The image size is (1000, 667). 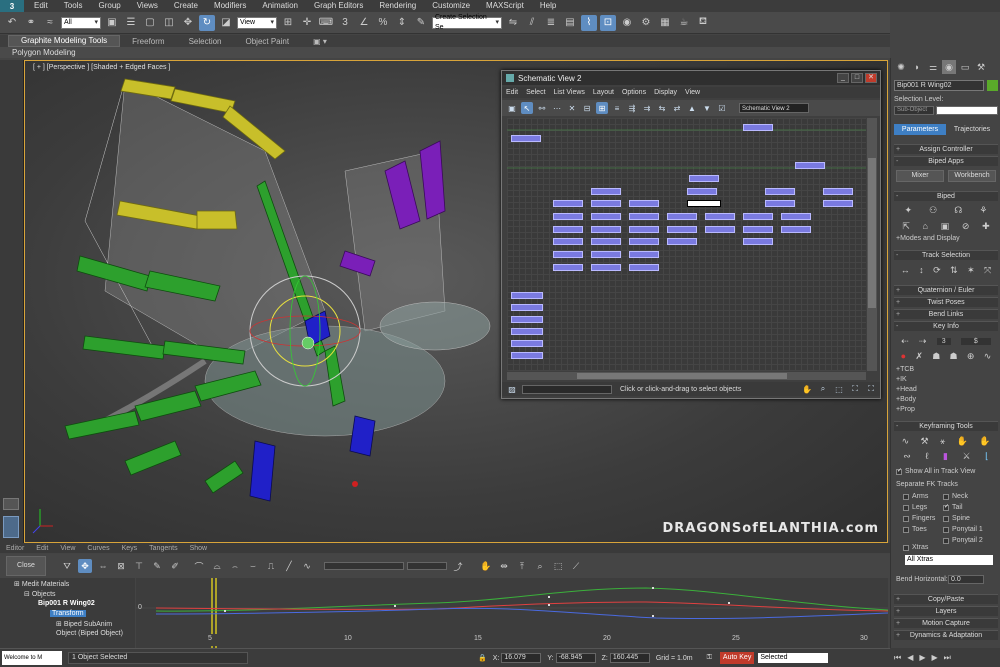 What do you see at coordinates (872, 233) in the screenshot?
I see `scroll-thumb` at bounding box center [872, 233].